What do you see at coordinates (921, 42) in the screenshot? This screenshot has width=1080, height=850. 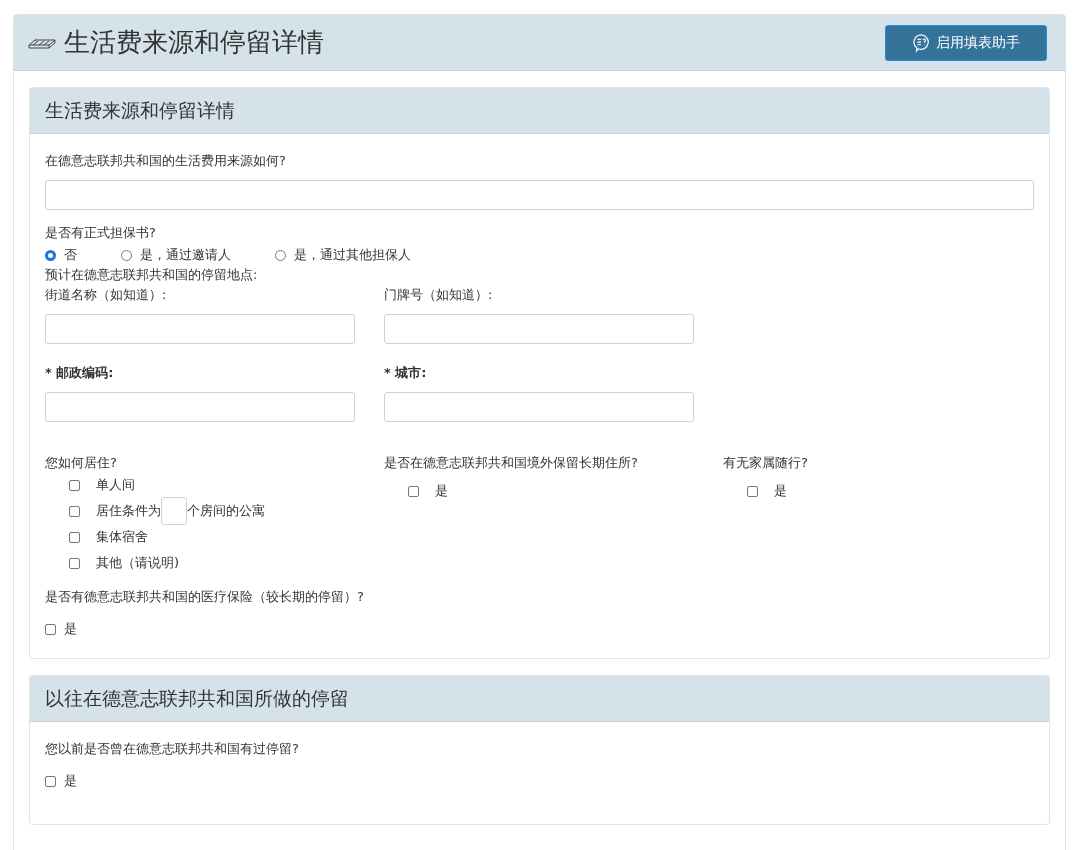 I see `chat-bubble-icon` at bounding box center [921, 42].